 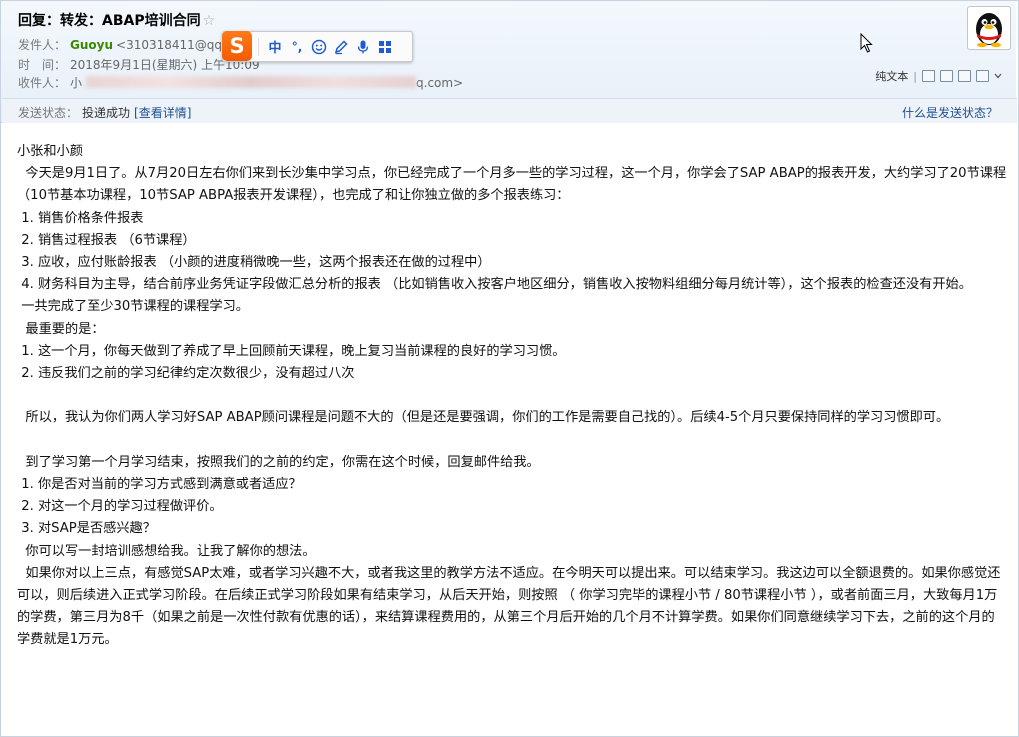 I want to click on plain-text-link: 纯文本, so click(x=891, y=76).